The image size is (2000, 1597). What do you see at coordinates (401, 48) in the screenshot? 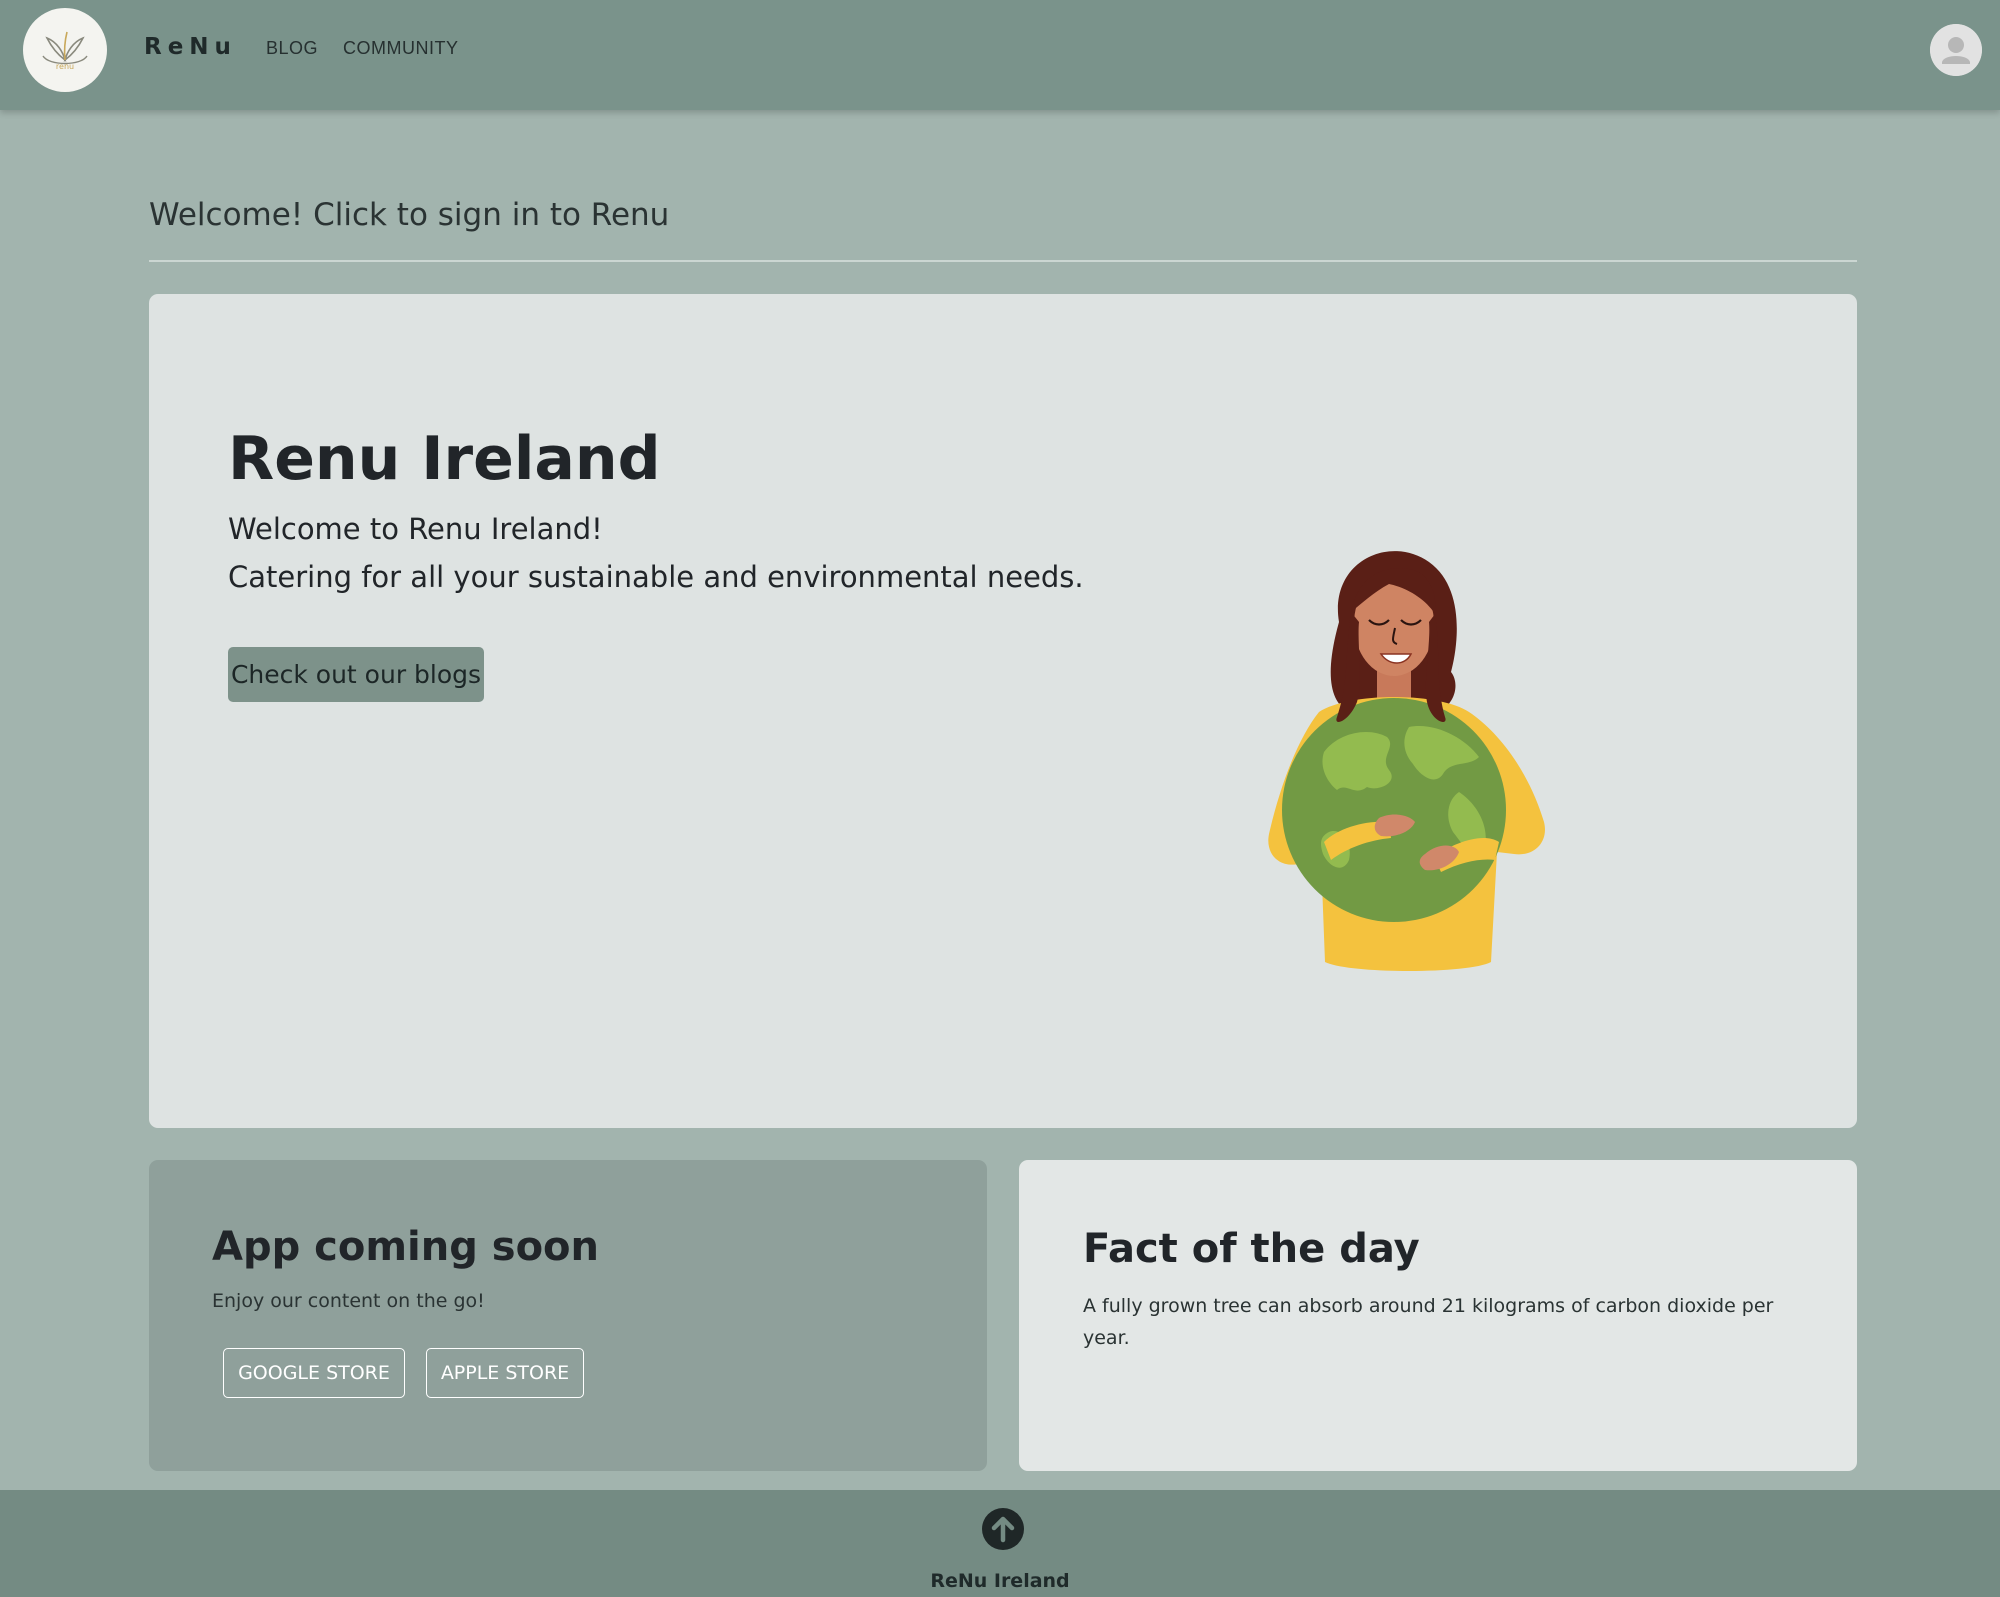
I see `nav-link-community: COMMUNITY` at bounding box center [401, 48].